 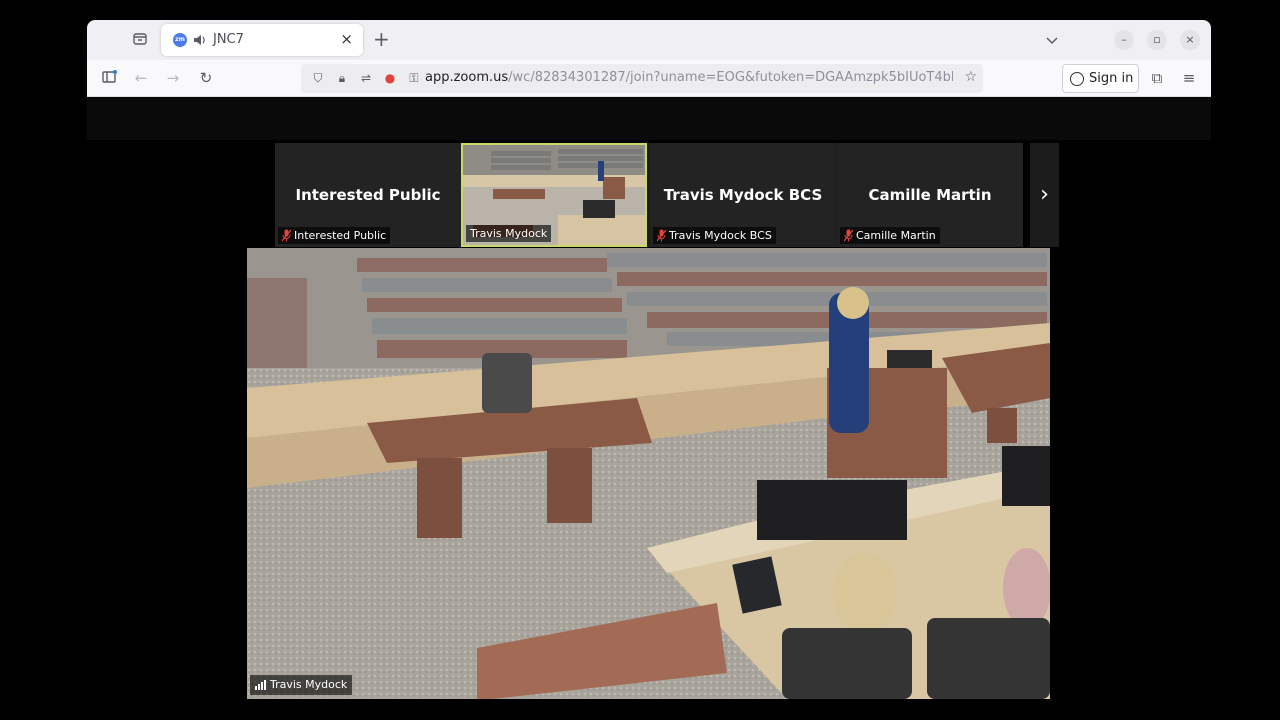 I want to click on zoom-favicon-icon: zm, so click(x=180, y=40).